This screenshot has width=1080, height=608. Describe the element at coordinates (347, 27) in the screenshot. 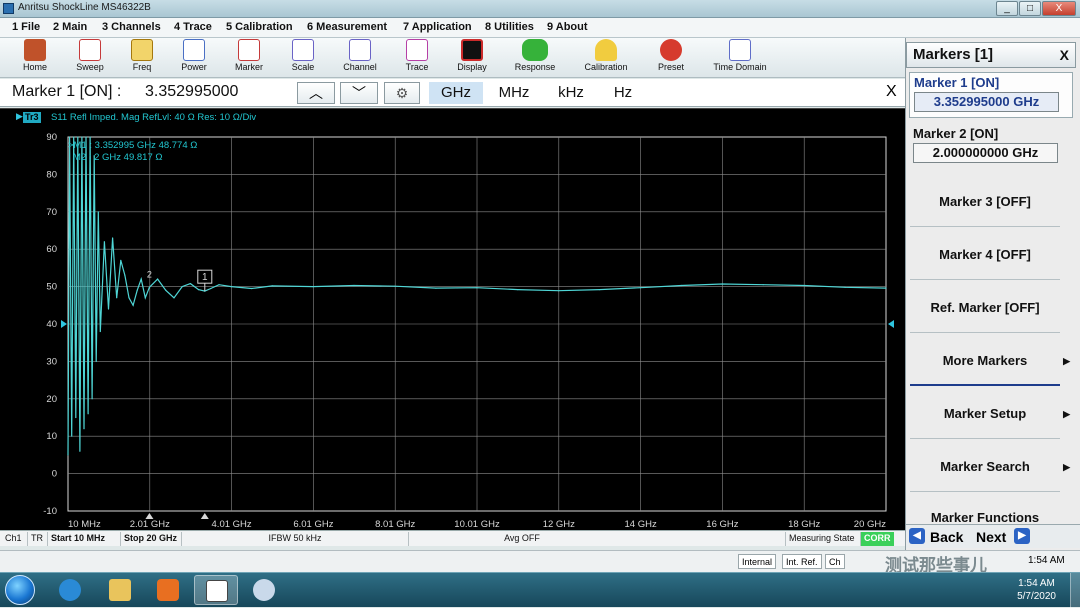

I see `menu-measurement: 6 Measurement` at that location.